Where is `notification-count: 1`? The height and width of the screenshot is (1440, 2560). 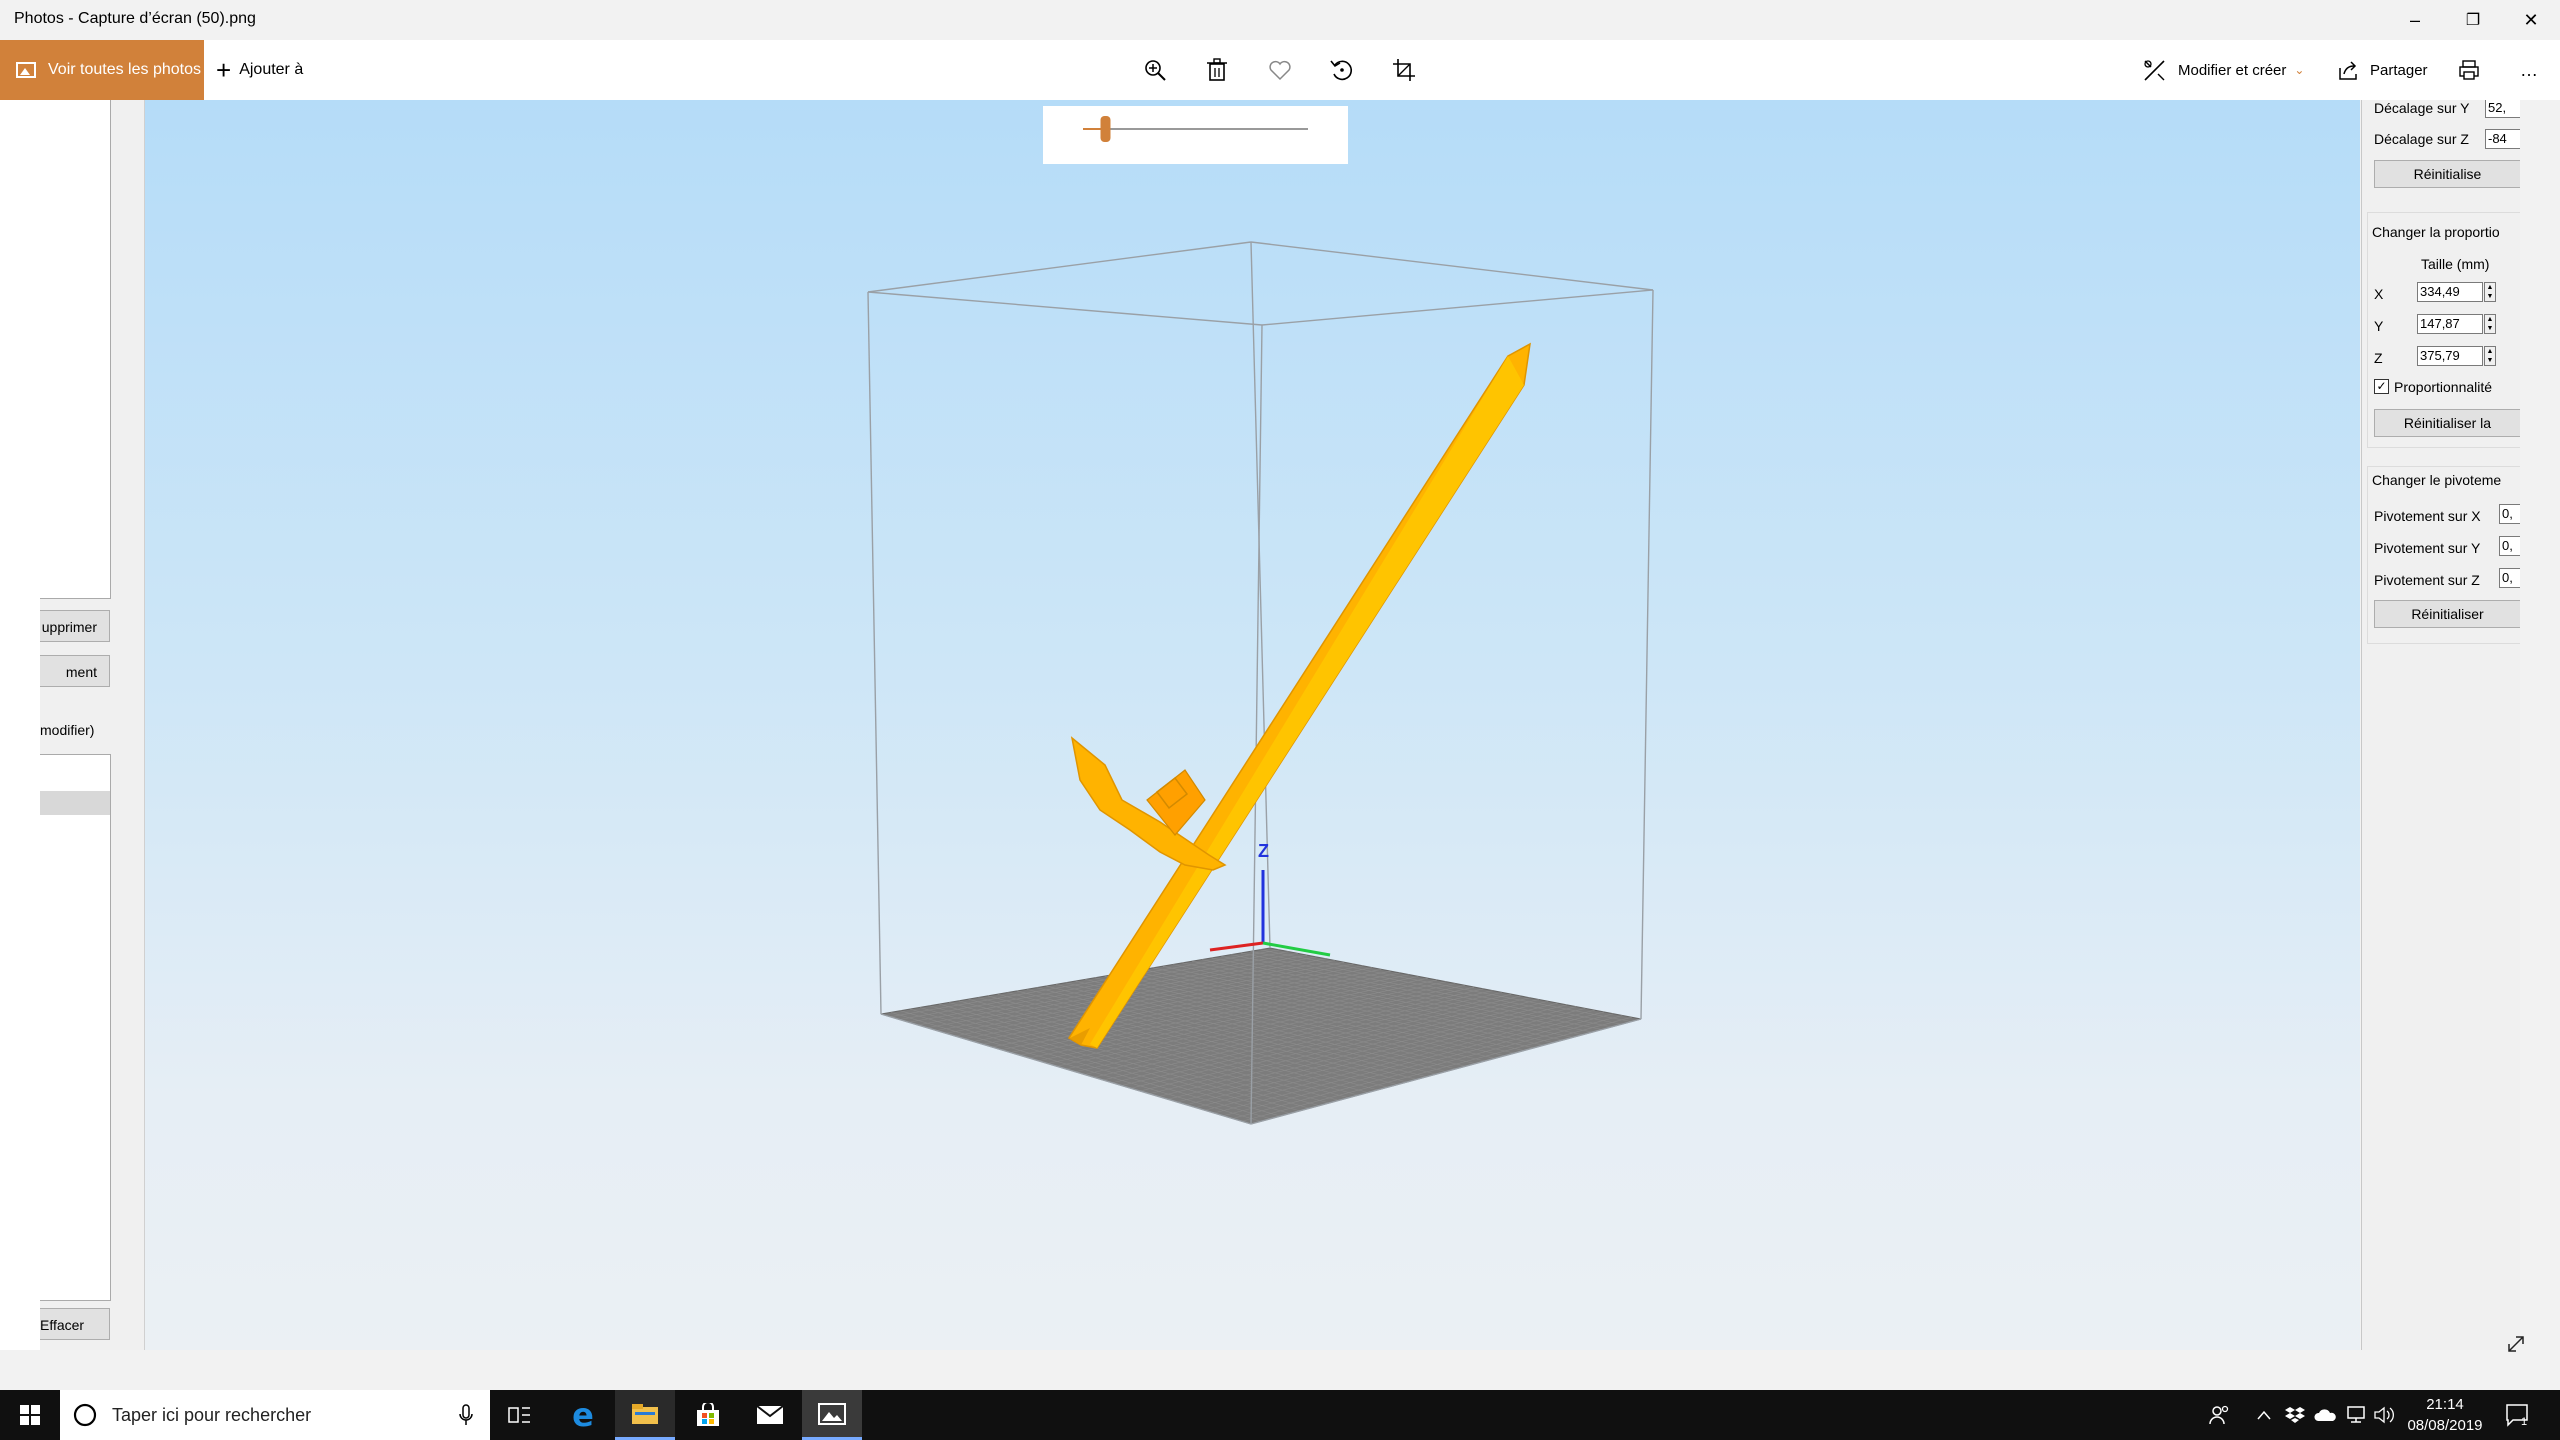
notification-count: 1 is located at coordinates (2524, 1422).